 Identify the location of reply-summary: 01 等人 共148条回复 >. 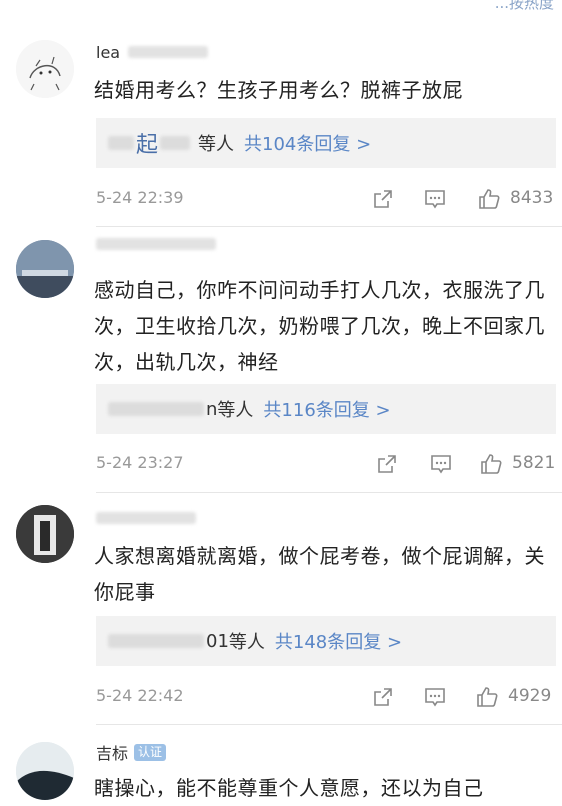
(326, 641).